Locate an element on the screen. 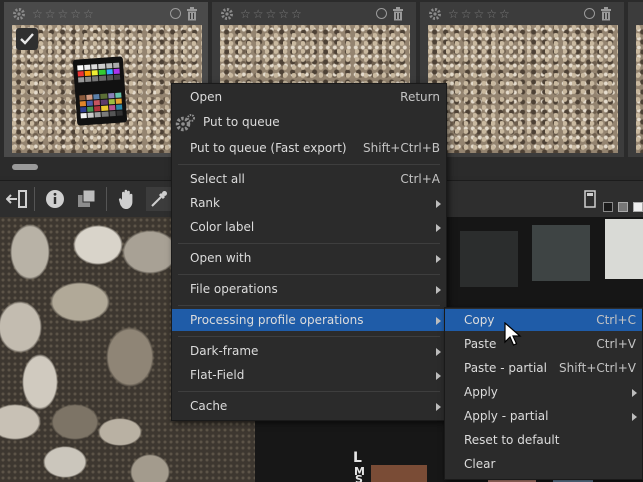  eyedropper-icon is located at coordinates (159, 199).